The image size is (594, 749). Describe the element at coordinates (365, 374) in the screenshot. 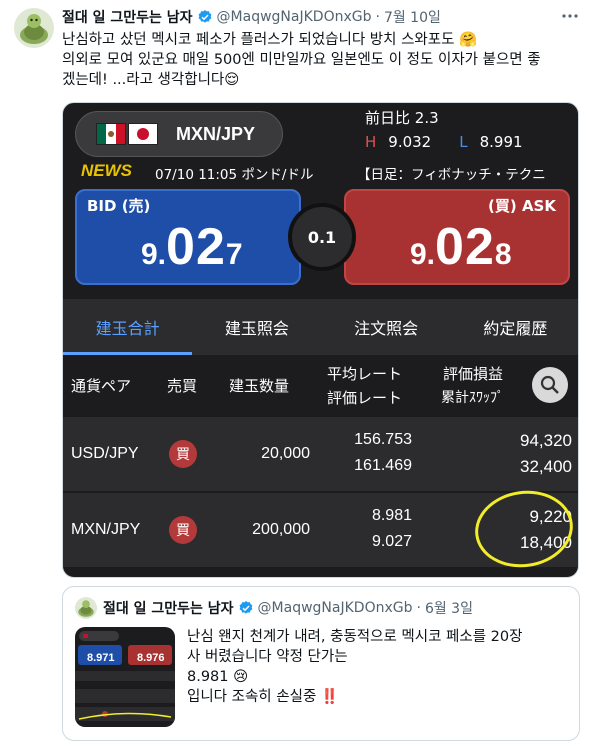

I see `col-rate-top: 平均レート` at that location.